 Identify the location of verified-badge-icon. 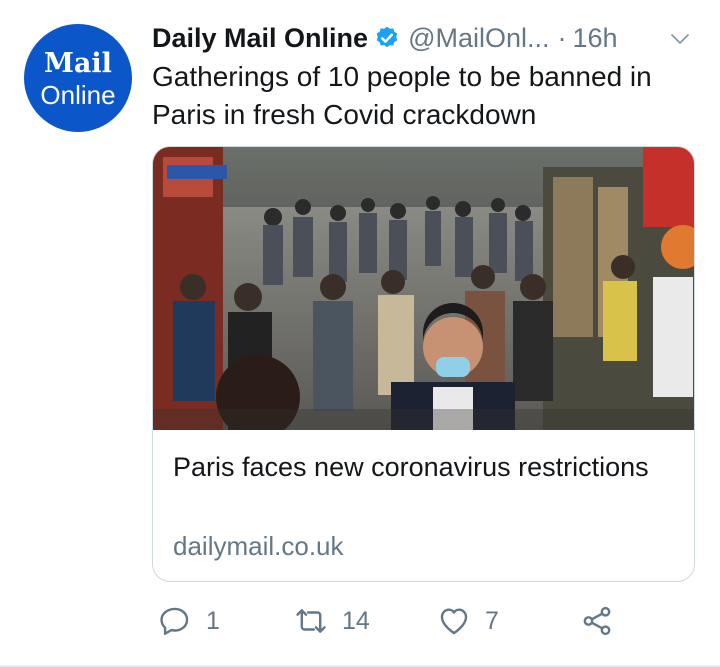
(387, 37).